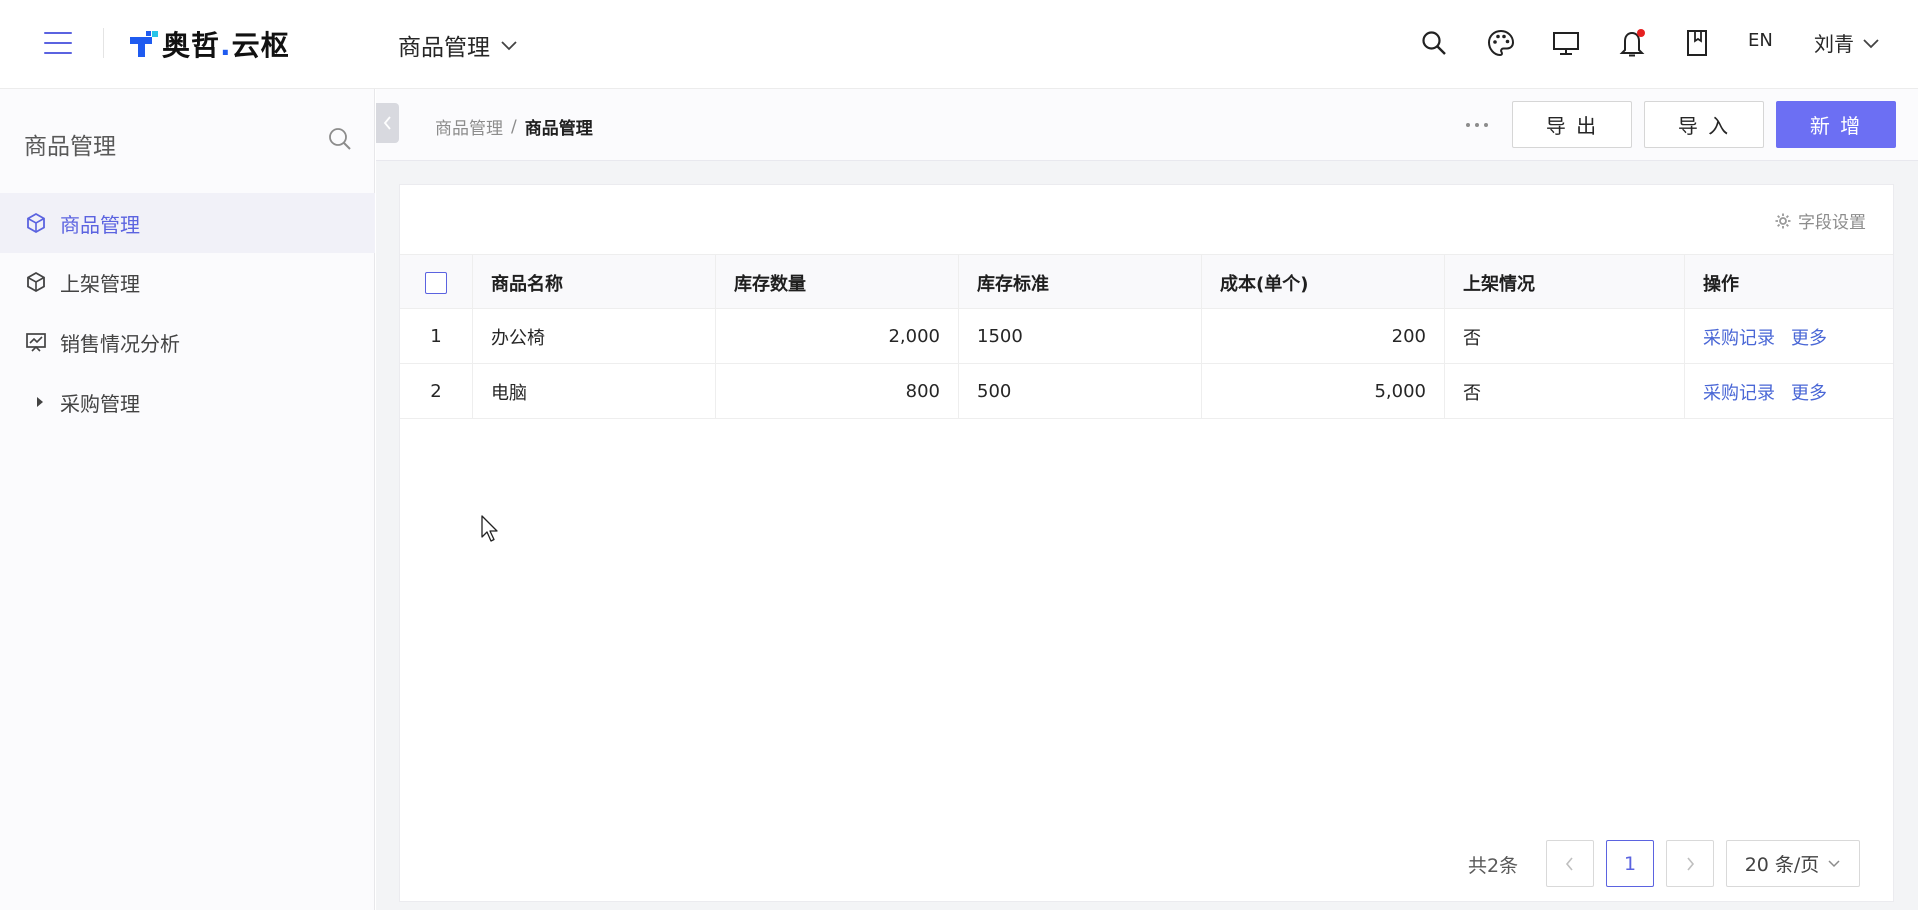 This screenshot has height=910, width=1918. What do you see at coordinates (187, 402) in the screenshot?
I see `sidebar-item-purchase: 采购管理` at bounding box center [187, 402].